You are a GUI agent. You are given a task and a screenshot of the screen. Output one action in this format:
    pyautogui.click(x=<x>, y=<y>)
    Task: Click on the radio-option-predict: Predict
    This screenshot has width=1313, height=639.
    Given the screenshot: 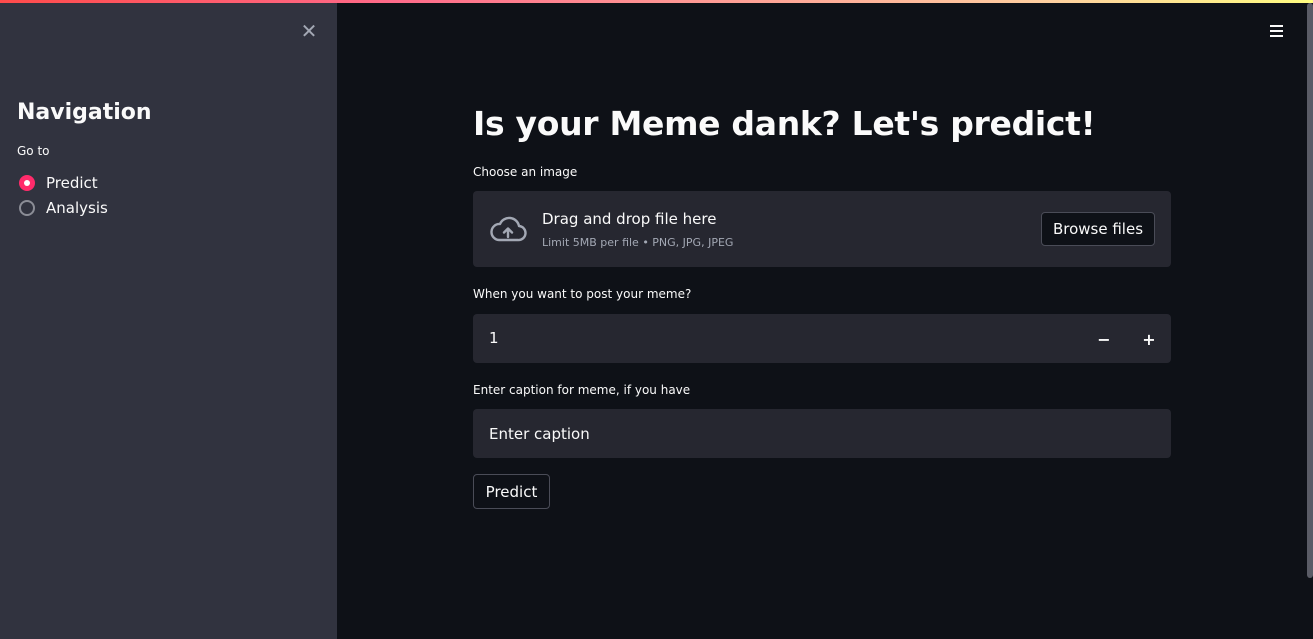 What is the action you would take?
    pyautogui.click(x=58, y=183)
    